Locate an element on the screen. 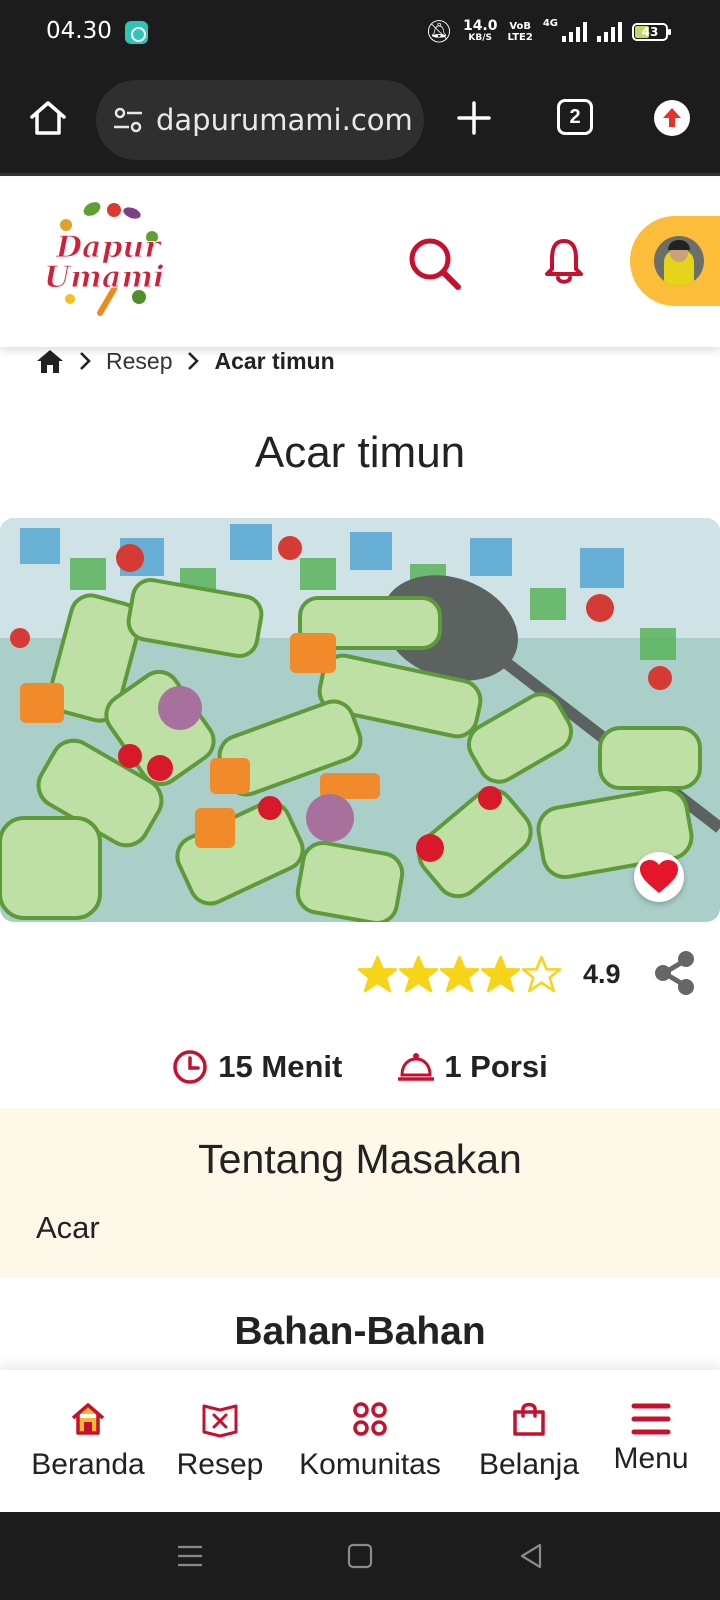 The image size is (720, 1600). status-bar: 04.30 🔕︎ 14.0 KB/S VoB LTE2 4G 43 is located at coordinates (360, 32).